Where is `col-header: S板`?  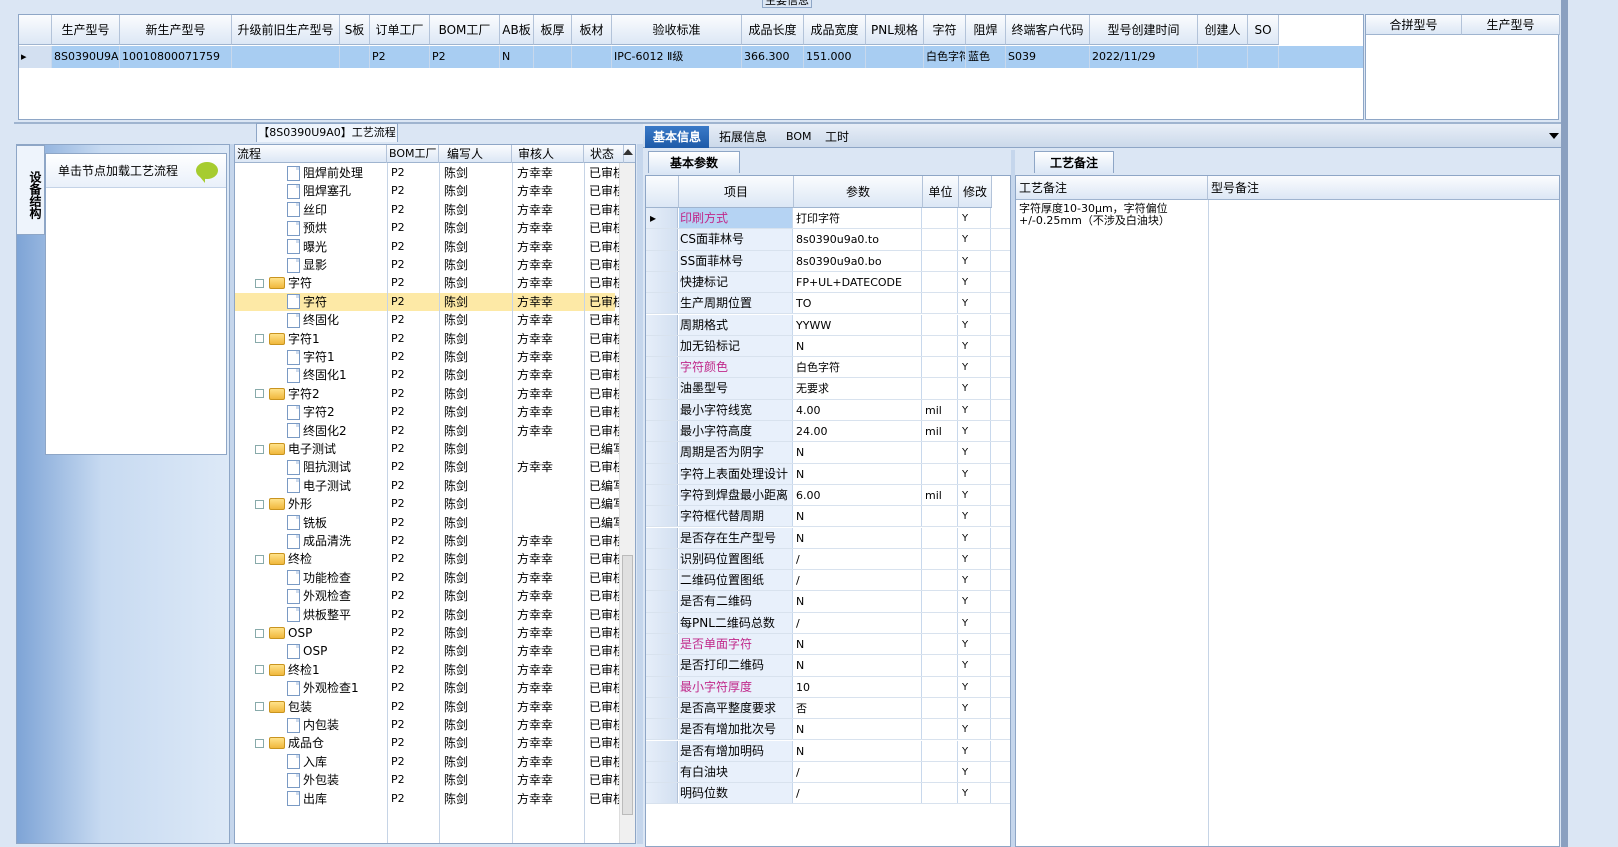 col-header: S板 is located at coordinates (355, 30).